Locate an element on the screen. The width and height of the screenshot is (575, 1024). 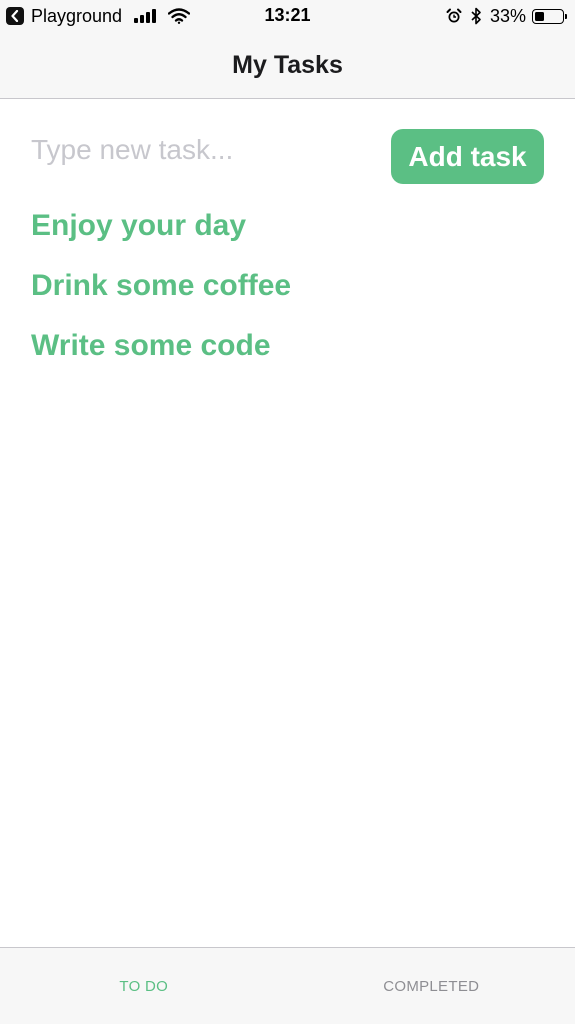
add-task-button: Add task is located at coordinates (467, 156).